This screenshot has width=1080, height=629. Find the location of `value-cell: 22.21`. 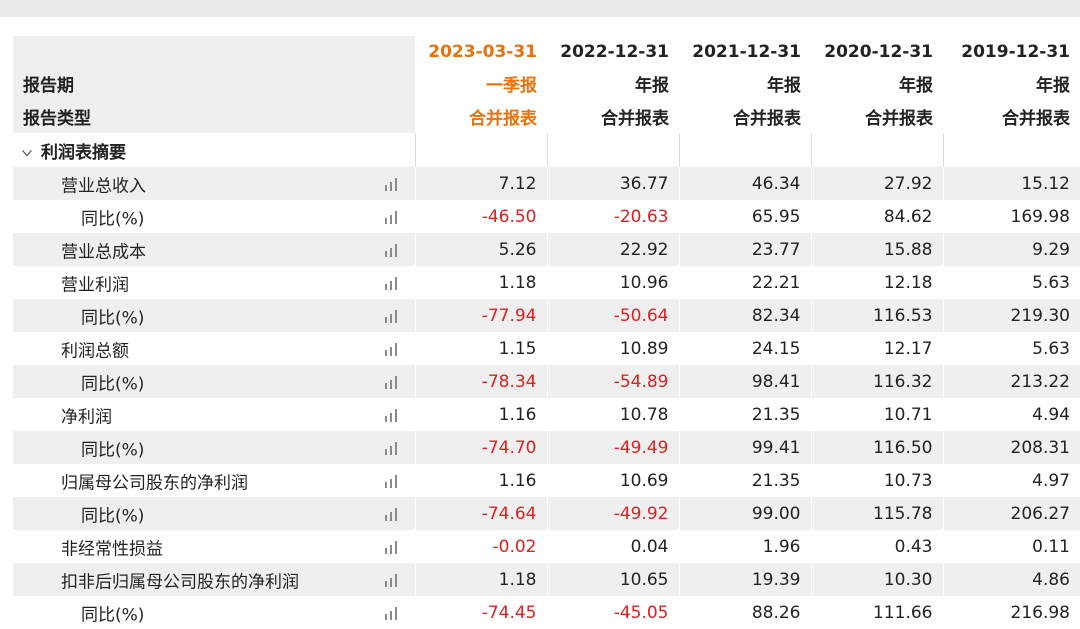

value-cell: 22.21 is located at coordinates (744, 282).